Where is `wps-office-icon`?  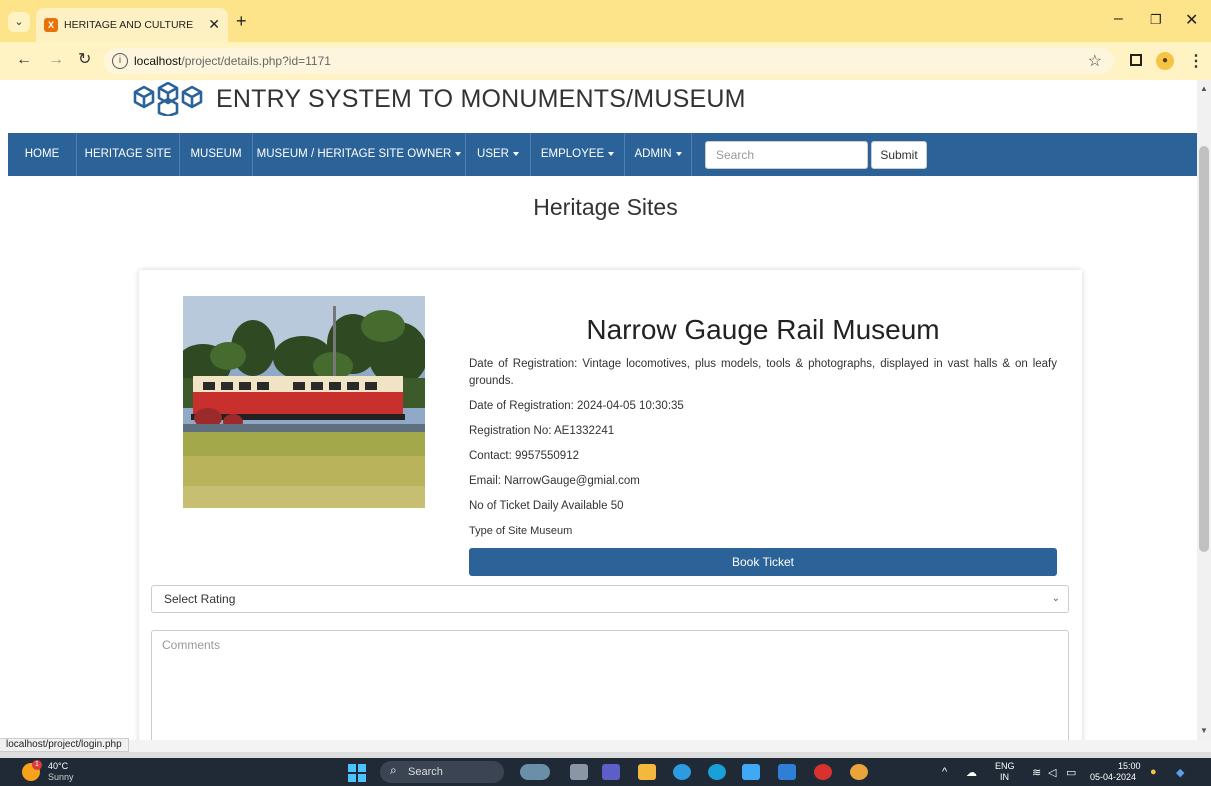
wps-office-icon is located at coordinates (823, 772).